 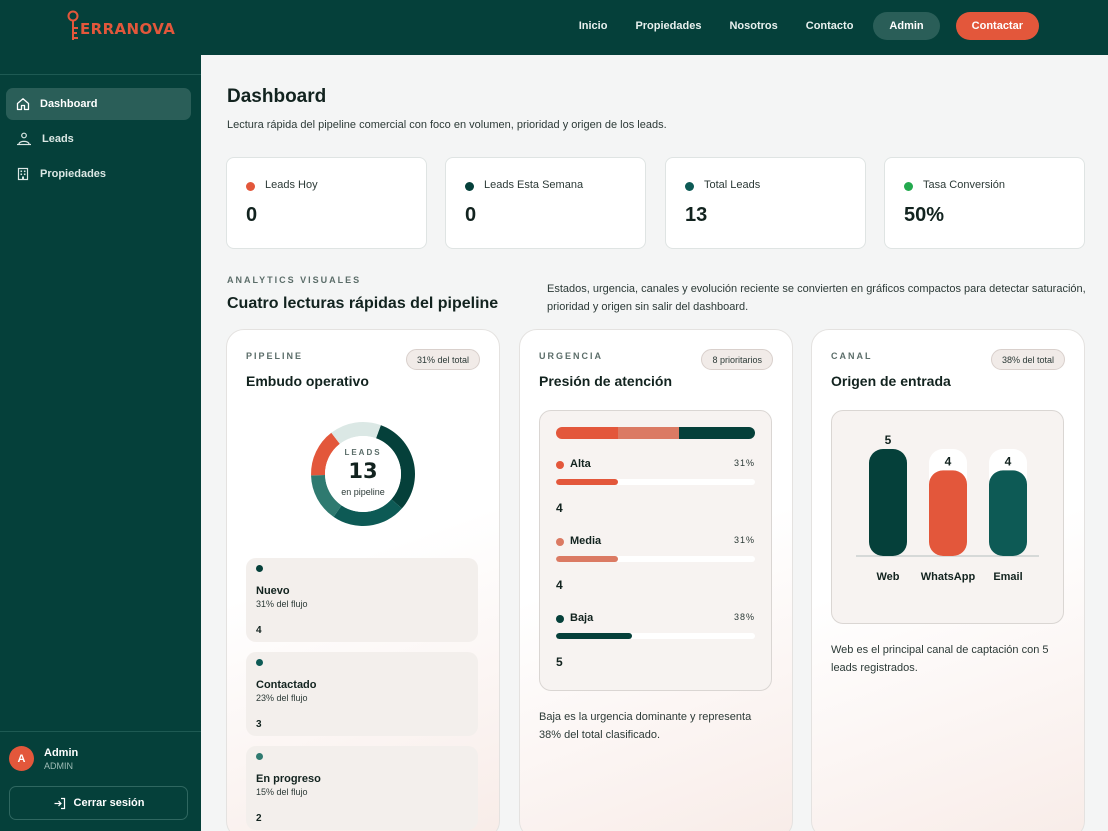 What do you see at coordinates (259, 818) in the screenshot?
I see `stage-count: 2` at bounding box center [259, 818].